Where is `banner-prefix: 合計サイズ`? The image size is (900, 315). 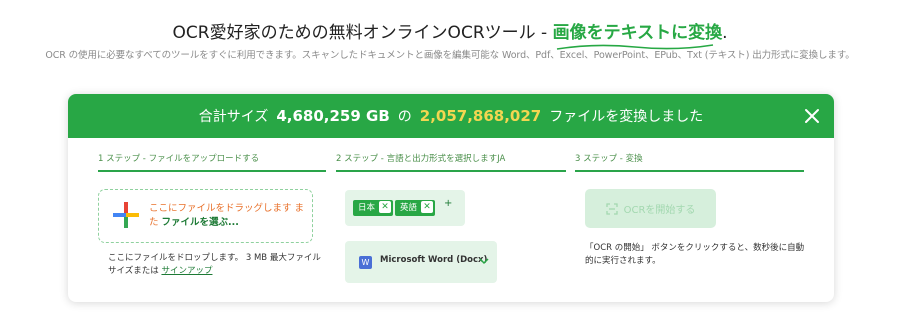 banner-prefix: 合計サイズ is located at coordinates (233, 117).